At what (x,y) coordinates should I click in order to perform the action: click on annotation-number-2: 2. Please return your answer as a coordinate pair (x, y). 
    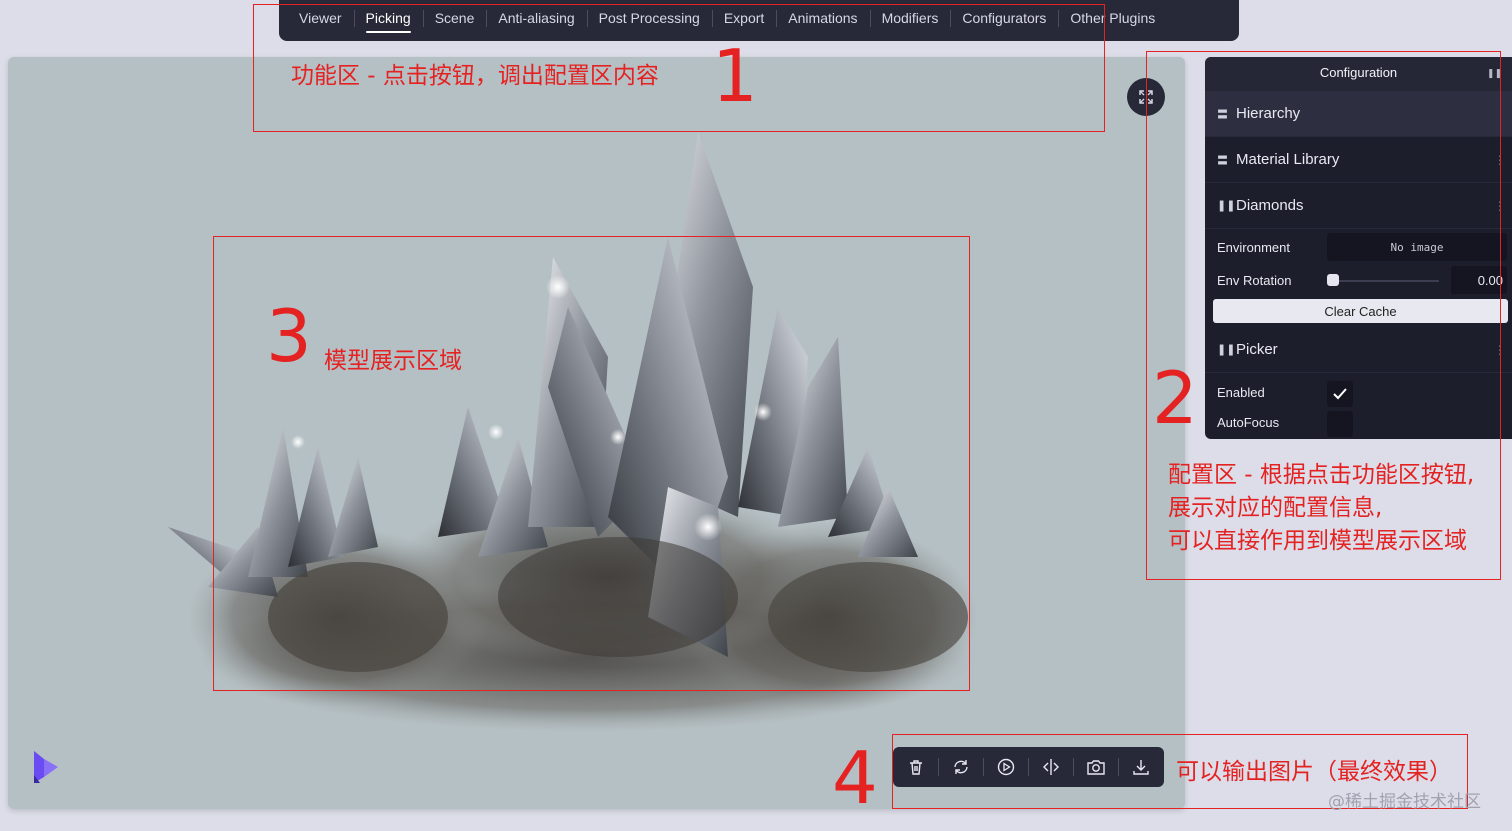
    Looking at the image, I should click on (1175, 398).